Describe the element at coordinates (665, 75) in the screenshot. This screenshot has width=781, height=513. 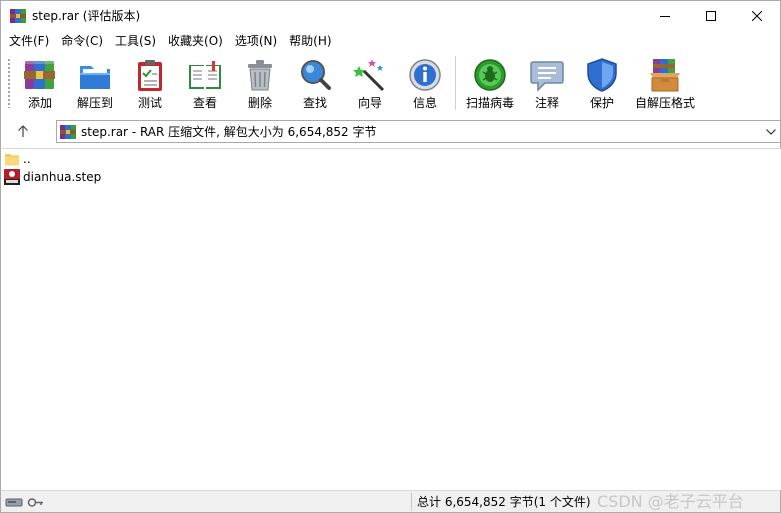
I see `sfx-box-icon` at that location.